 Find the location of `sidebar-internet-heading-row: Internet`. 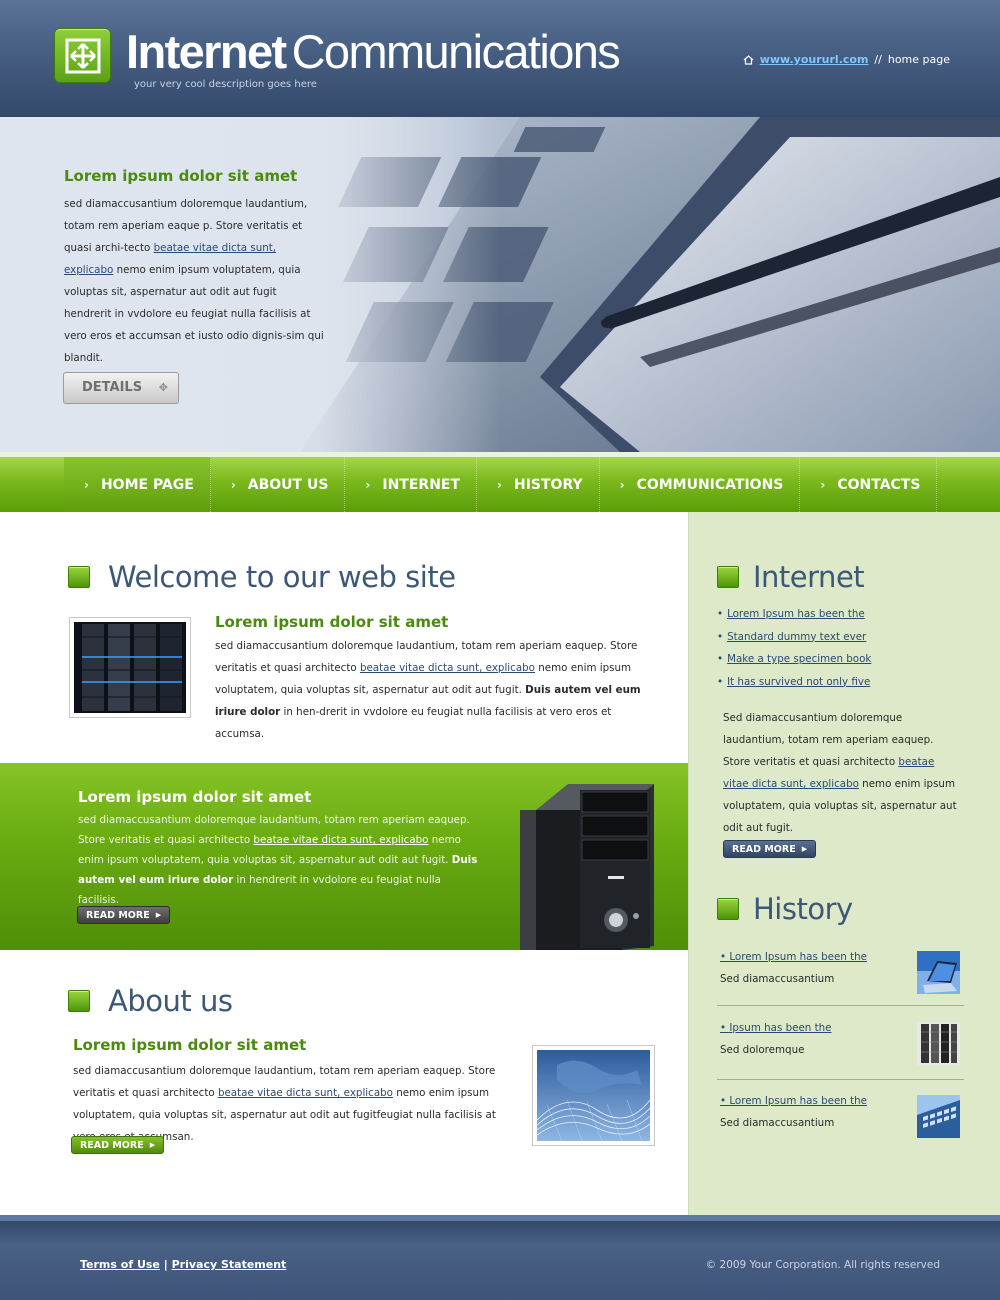

sidebar-internet-heading-row: Internet is located at coordinates (791, 577).